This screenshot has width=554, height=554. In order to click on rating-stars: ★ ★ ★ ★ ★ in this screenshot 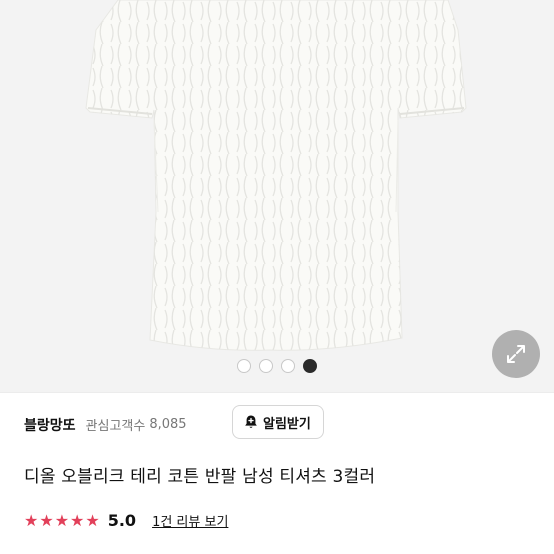, I will do `click(62, 520)`.